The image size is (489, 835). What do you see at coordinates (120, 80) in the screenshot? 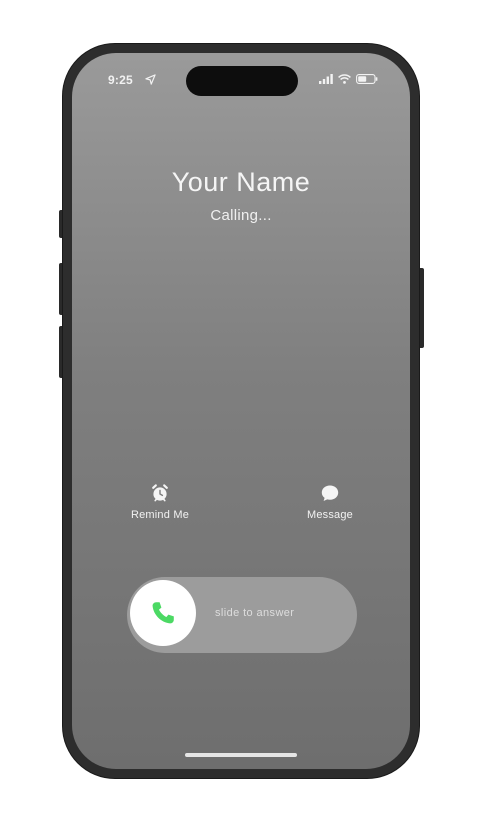
I see `status-time: 9:25` at bounding box center [120, 80].